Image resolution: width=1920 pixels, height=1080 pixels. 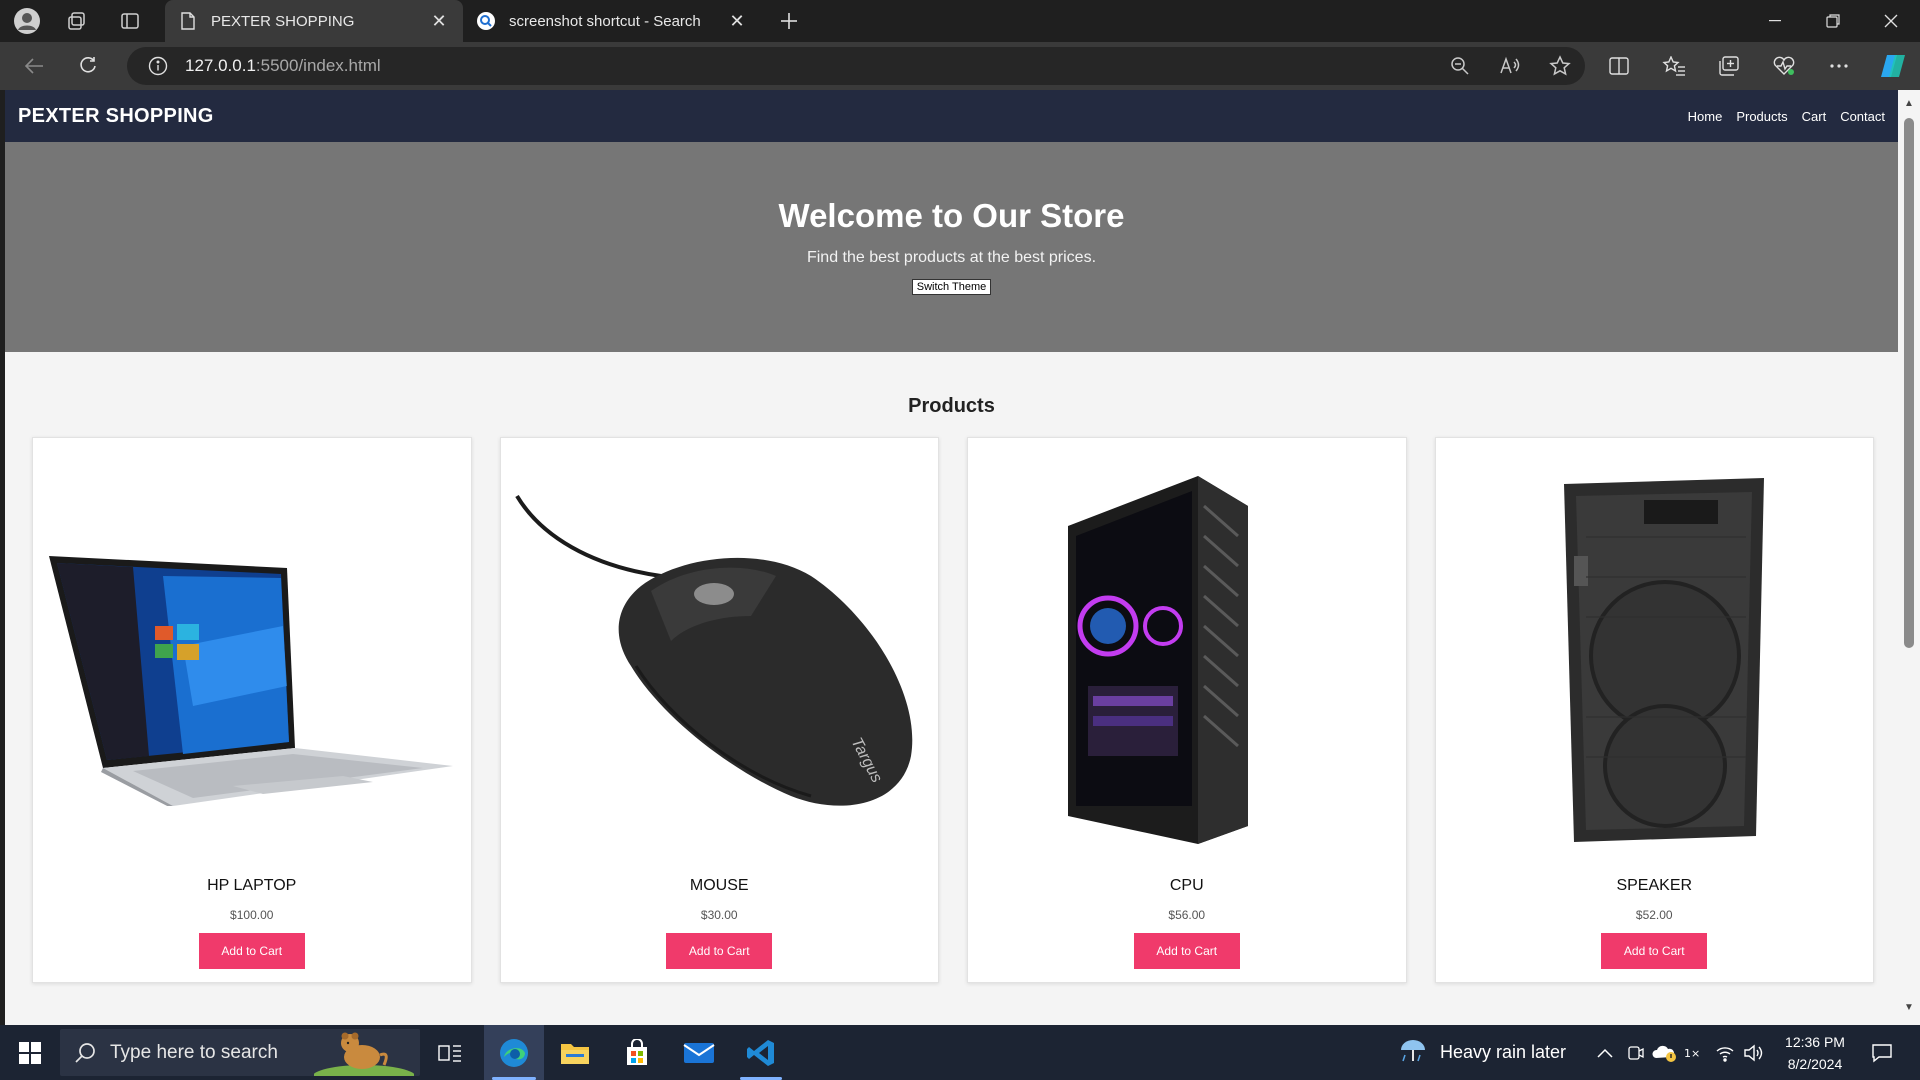 What do you see at coordinates (951, 287) in the screenshot?
I see `switch-theme-button: Switch Theme` at bounding box center [951, 287].